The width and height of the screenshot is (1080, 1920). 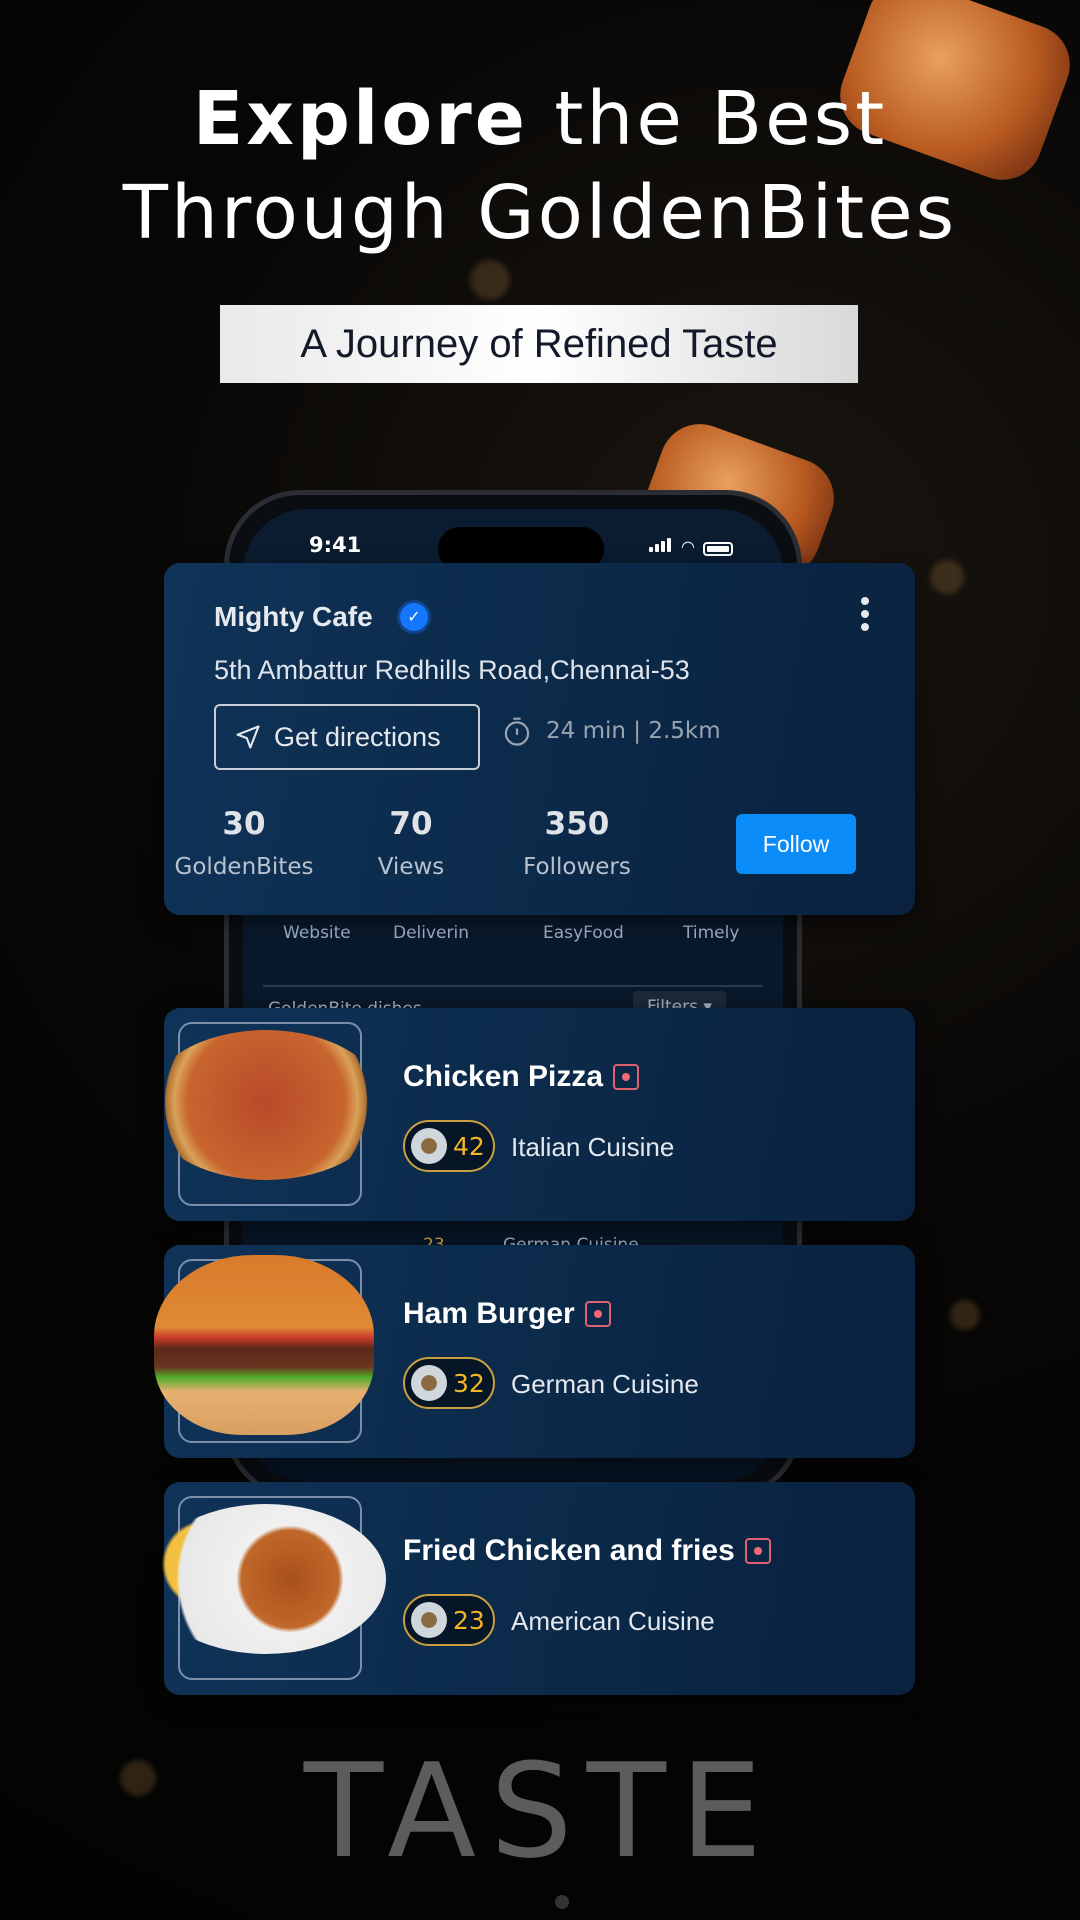 What do you see at coordinates (661, 546) in the screenshot?
I see `signal-icon` at bounding box center [661, 546].